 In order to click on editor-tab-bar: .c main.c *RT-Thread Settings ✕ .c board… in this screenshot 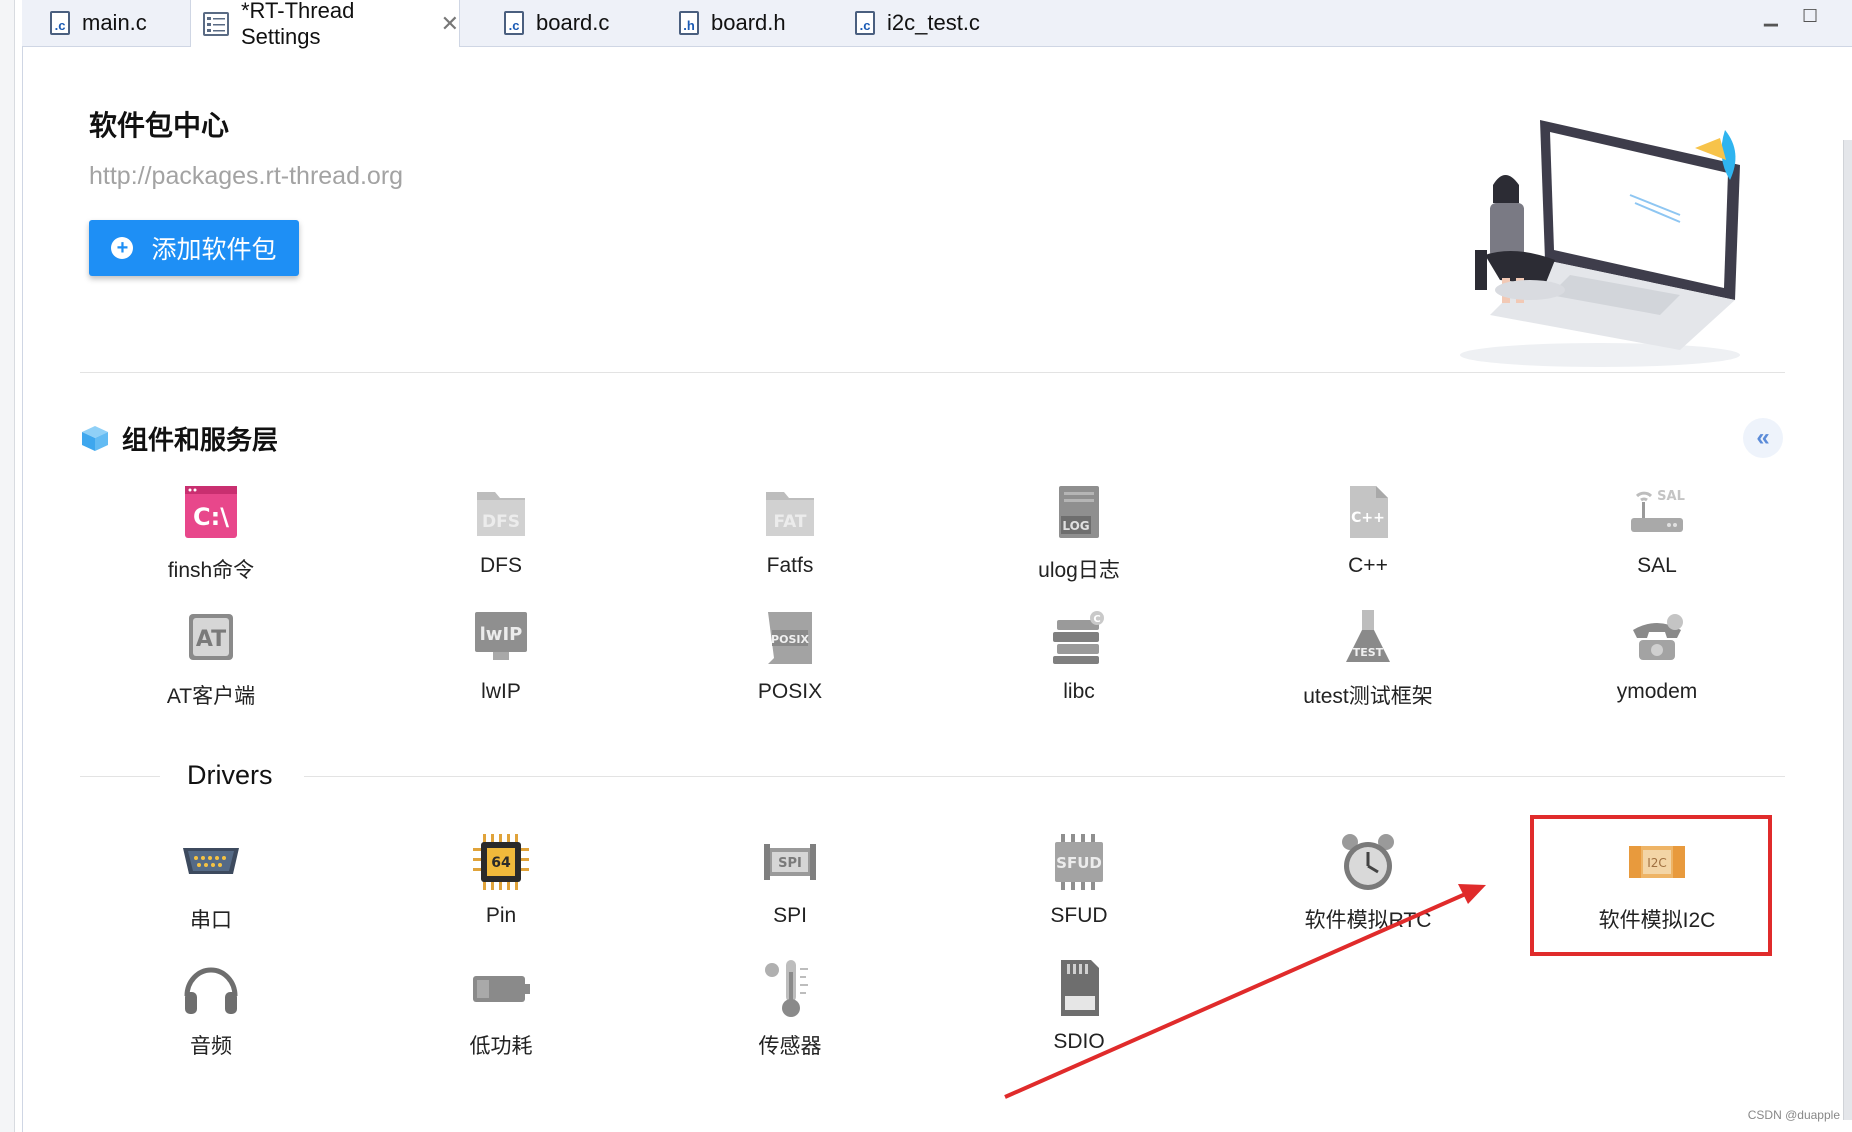, I will do `click(937, 24)`.